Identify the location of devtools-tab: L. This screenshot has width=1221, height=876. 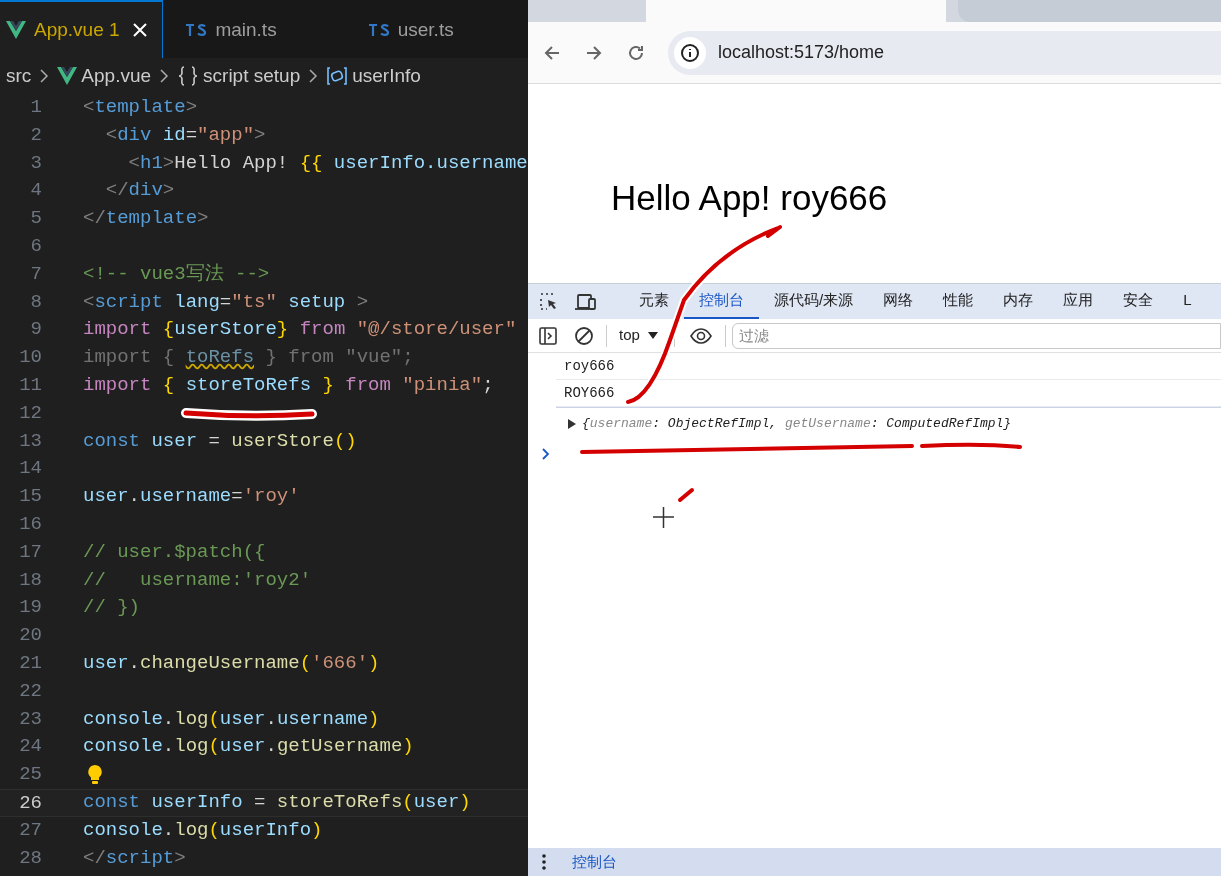
(1187, 301).